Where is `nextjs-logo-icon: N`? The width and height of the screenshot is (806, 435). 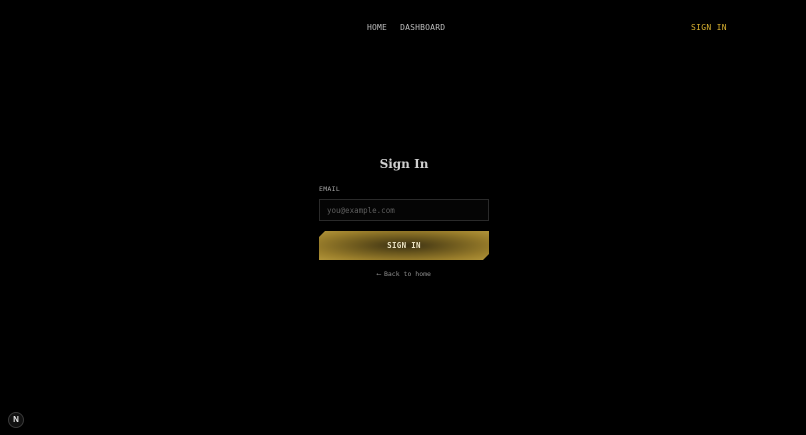
nextjs-logo-icon: N is located at coordinates (16, 420).